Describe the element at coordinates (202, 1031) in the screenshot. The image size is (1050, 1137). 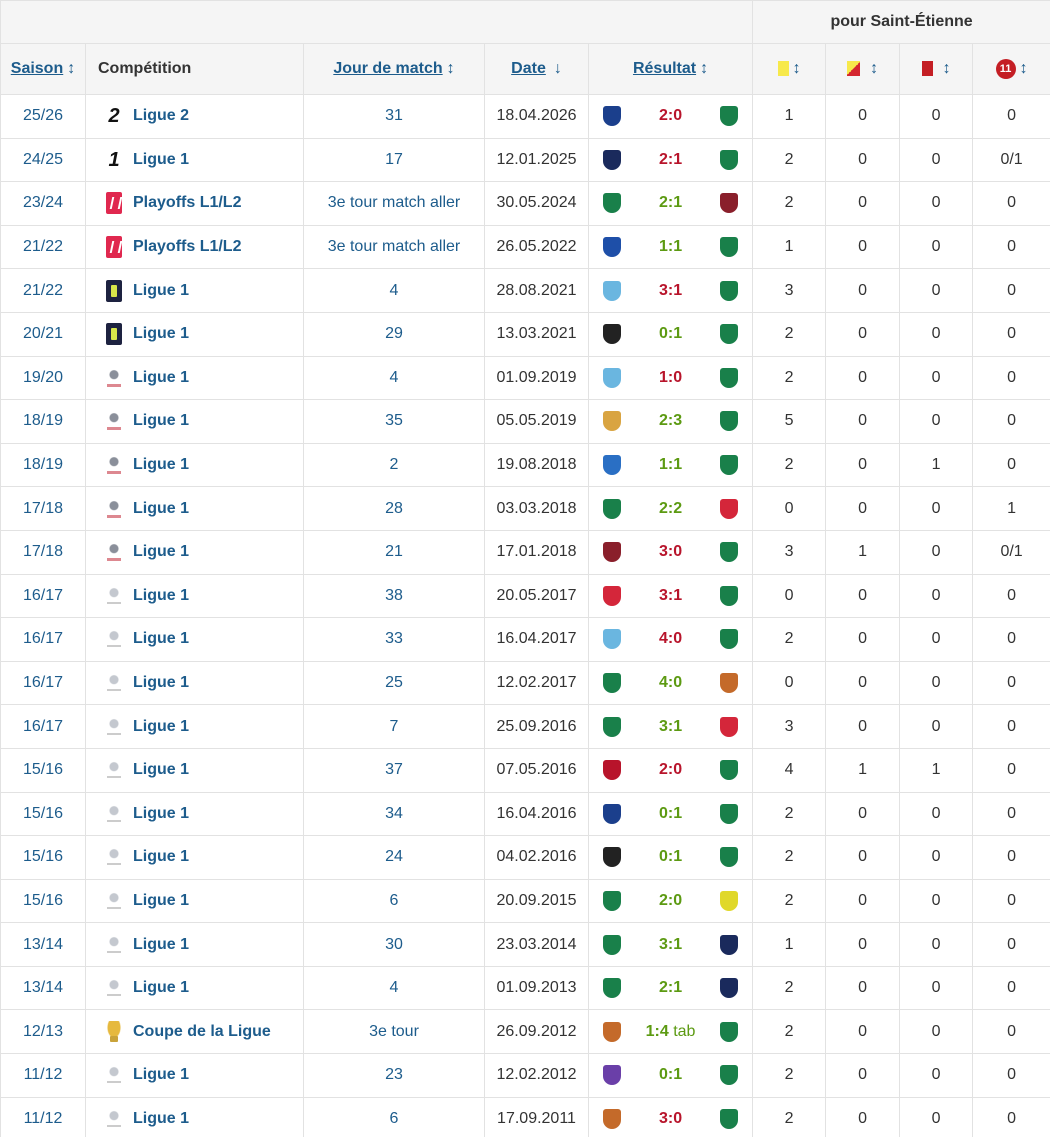
I see `competition-link: Coupe de la Ligue` at that location.